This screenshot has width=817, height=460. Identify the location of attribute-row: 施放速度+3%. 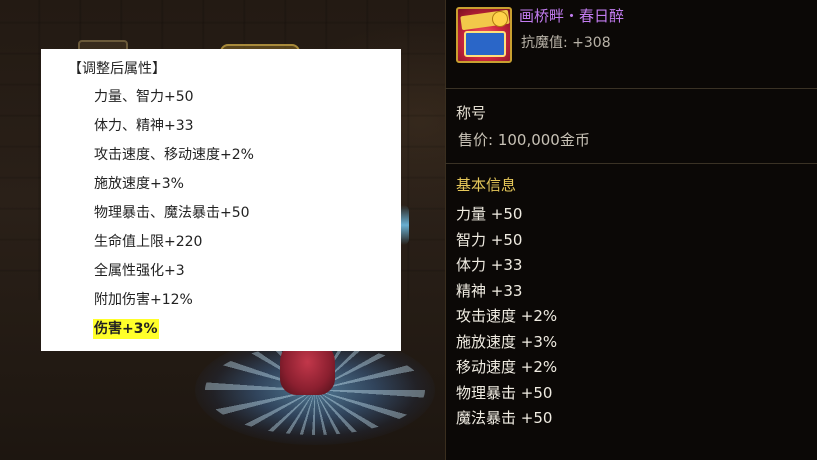
(139, 184).